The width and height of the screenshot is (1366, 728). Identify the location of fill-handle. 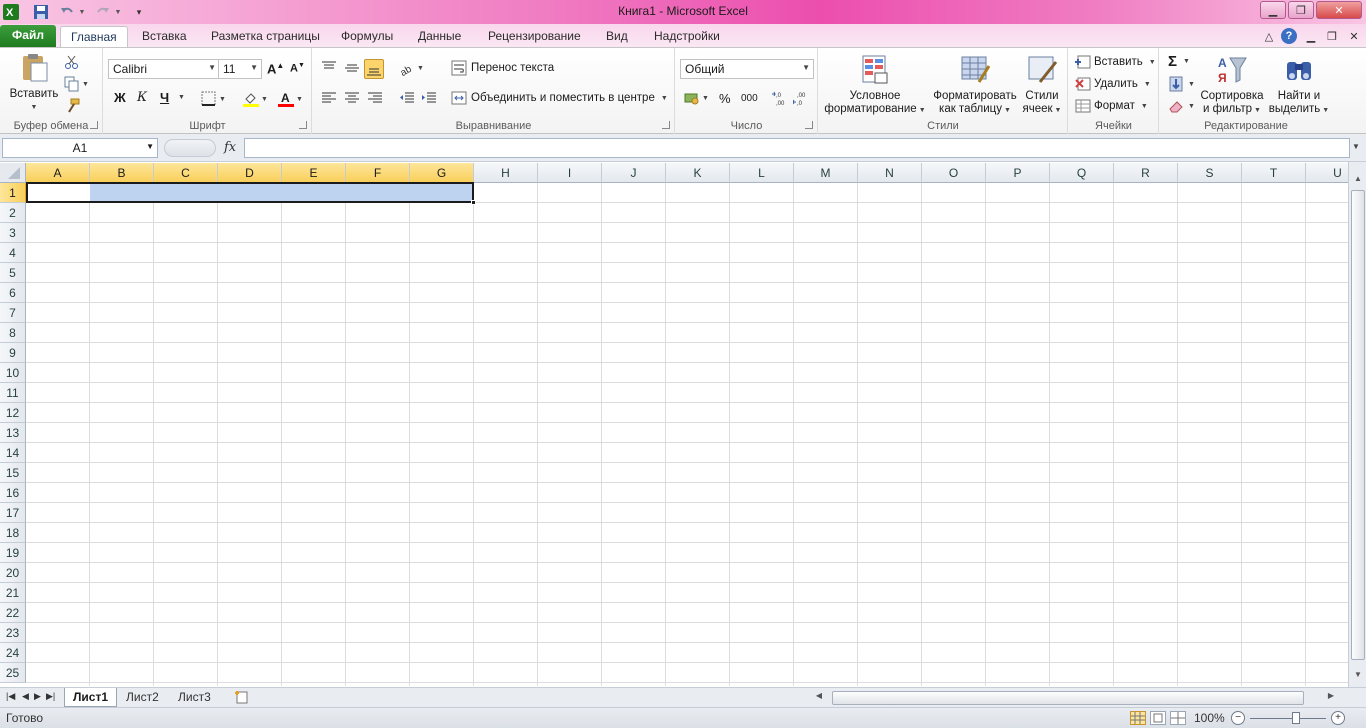
(473, 202).